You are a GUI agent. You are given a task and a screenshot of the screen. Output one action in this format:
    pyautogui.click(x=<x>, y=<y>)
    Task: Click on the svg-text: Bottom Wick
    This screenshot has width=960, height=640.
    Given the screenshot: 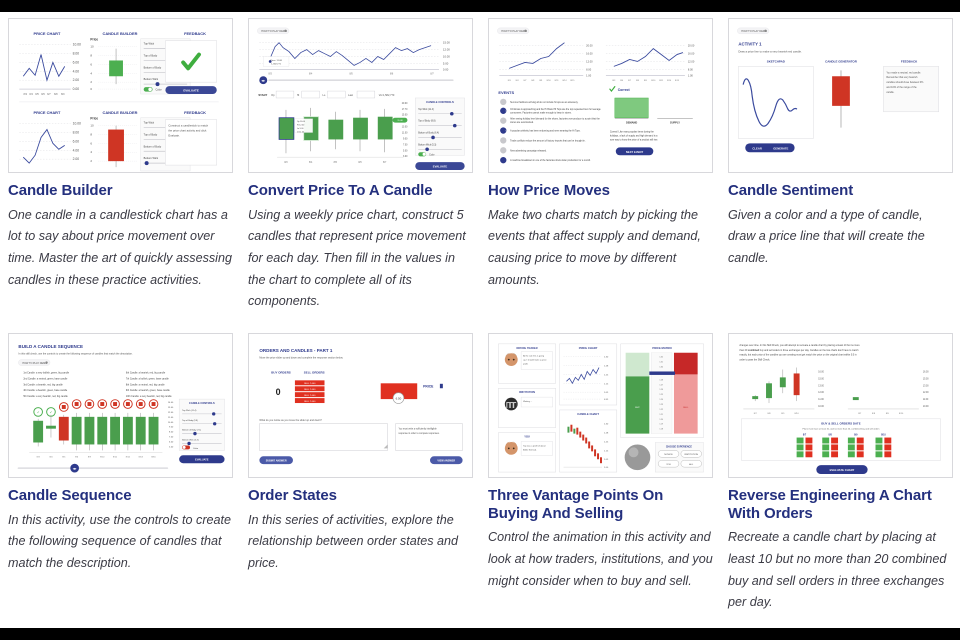 What is the action you would take?
    pyautogui.click(x=151, y=79)
    